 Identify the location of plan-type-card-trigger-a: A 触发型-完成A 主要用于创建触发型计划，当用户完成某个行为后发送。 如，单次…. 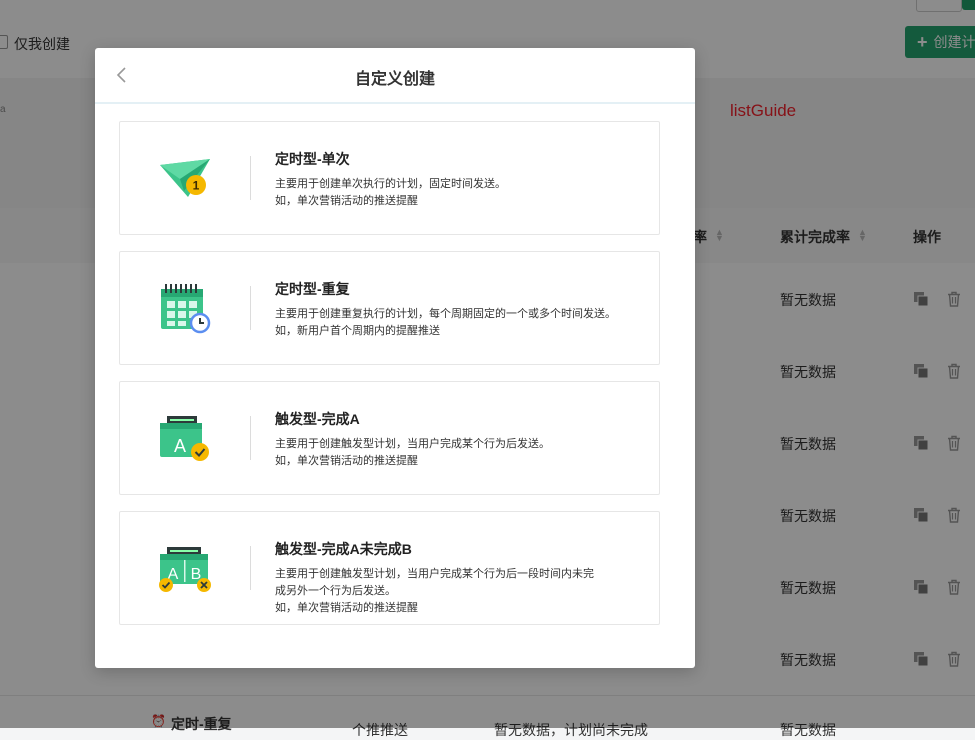
(389, 438).